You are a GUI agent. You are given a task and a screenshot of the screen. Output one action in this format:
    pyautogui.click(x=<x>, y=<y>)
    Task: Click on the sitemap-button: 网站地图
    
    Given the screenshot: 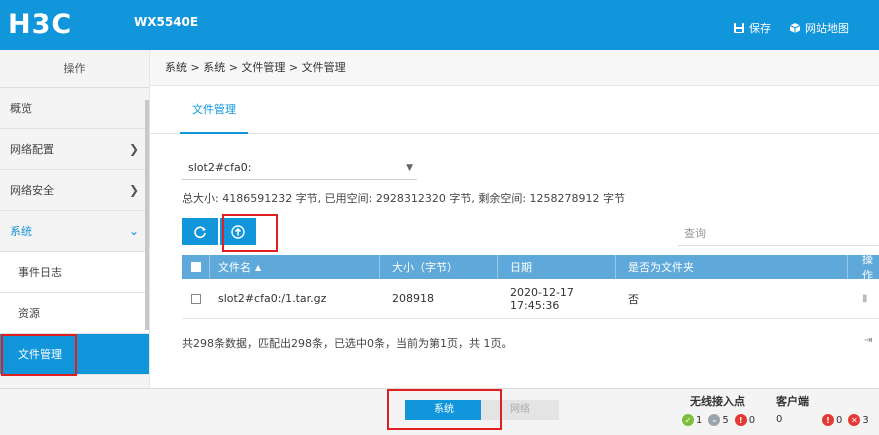 What is the action you would take?
    pyautogui.click(x=819, y=28)
    